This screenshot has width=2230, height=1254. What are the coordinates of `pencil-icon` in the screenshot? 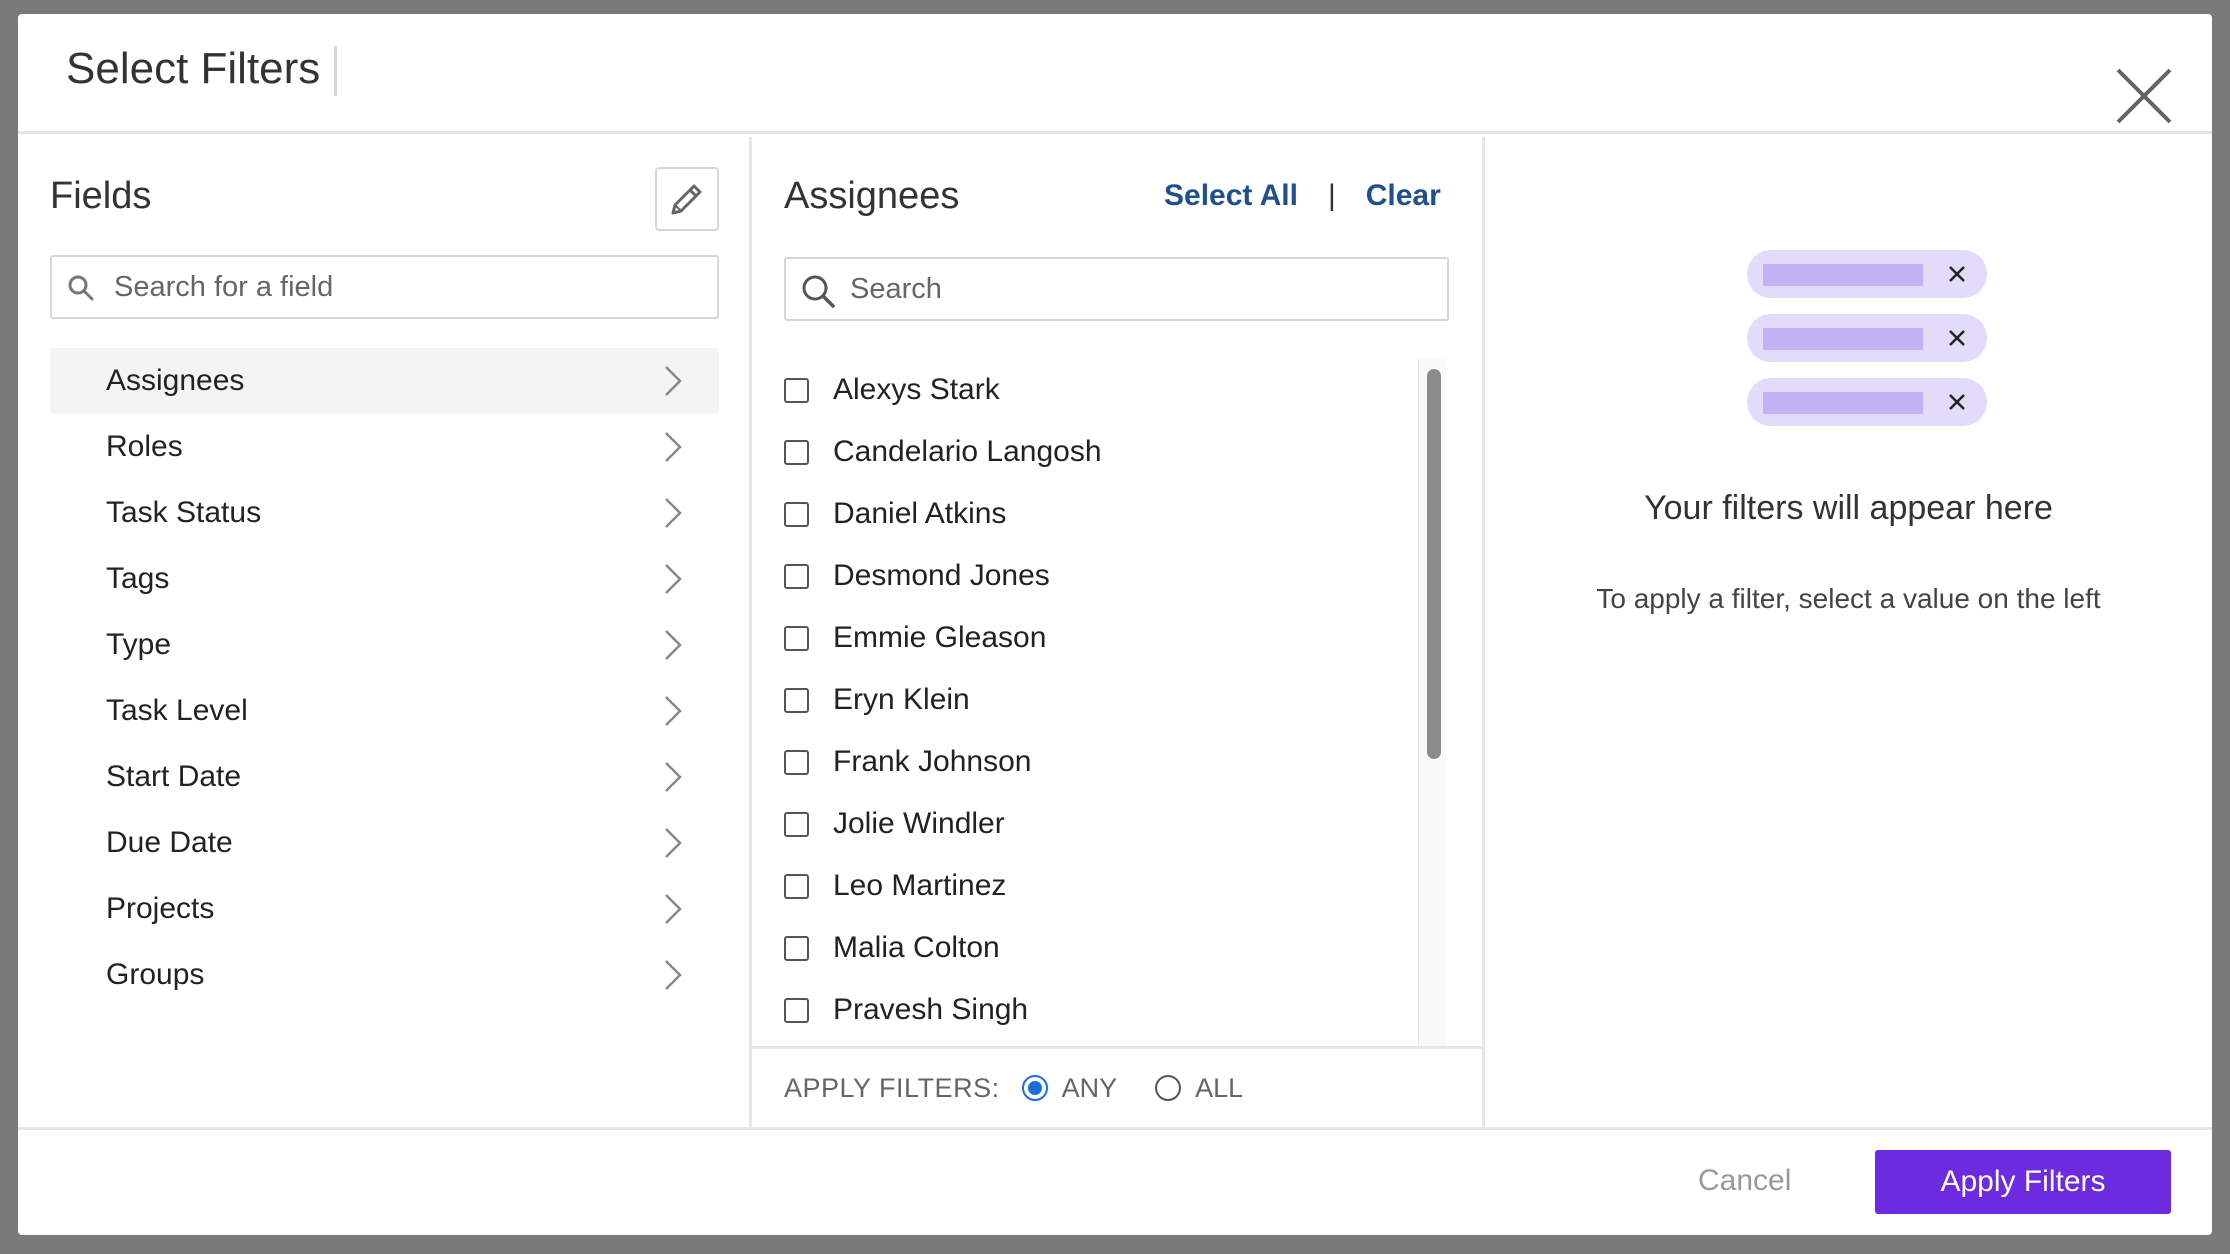 It's located at (686, 199).